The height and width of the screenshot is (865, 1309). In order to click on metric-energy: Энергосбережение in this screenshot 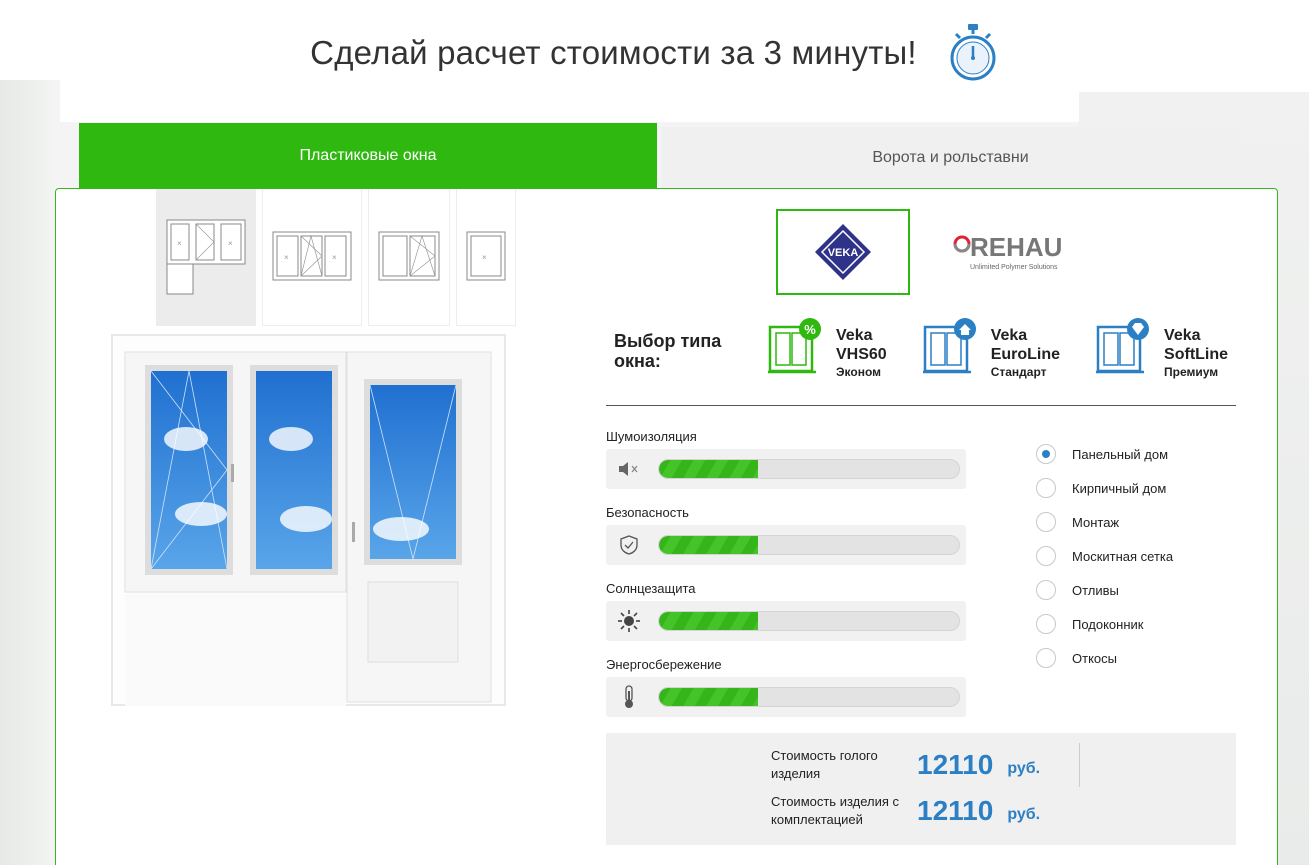, I will do `click(786, 695)`.